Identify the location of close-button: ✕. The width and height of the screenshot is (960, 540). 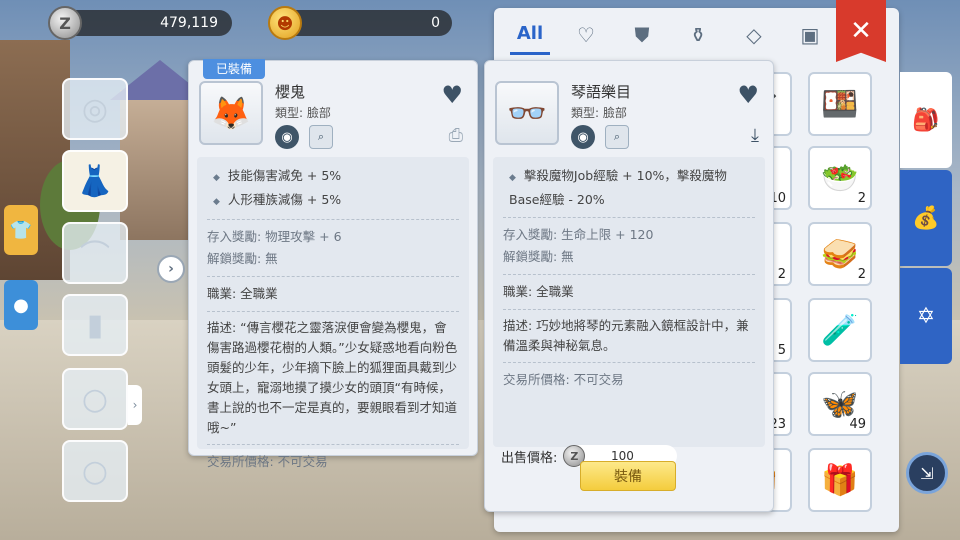
(861, 31).